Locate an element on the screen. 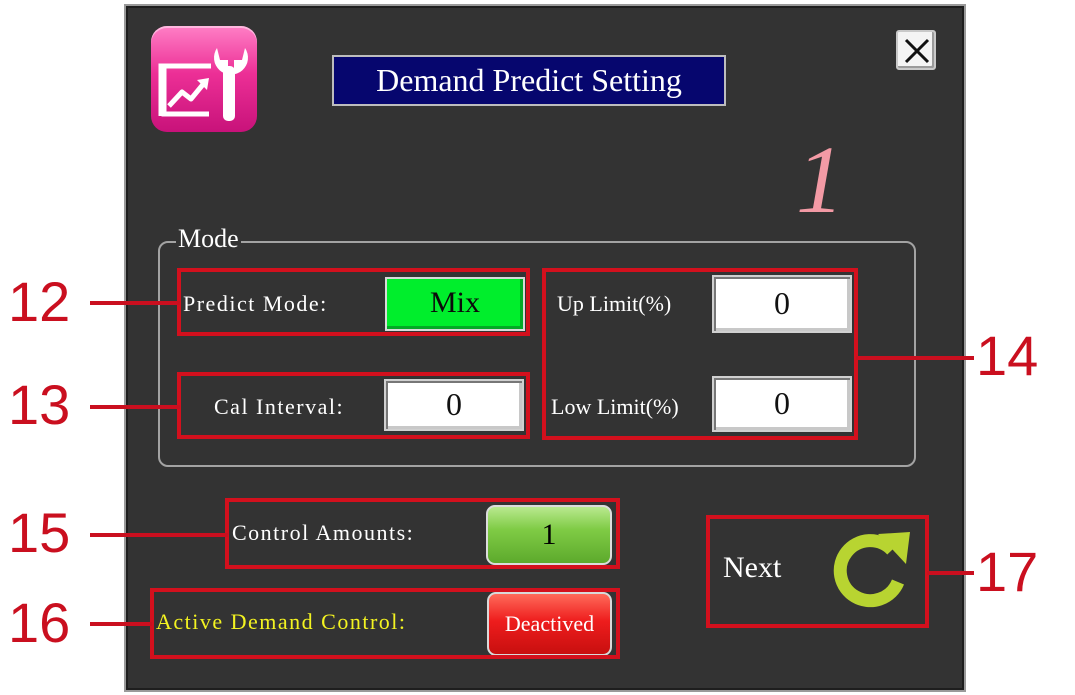  callout-14: 14 is located at coordinates (1007, 355).